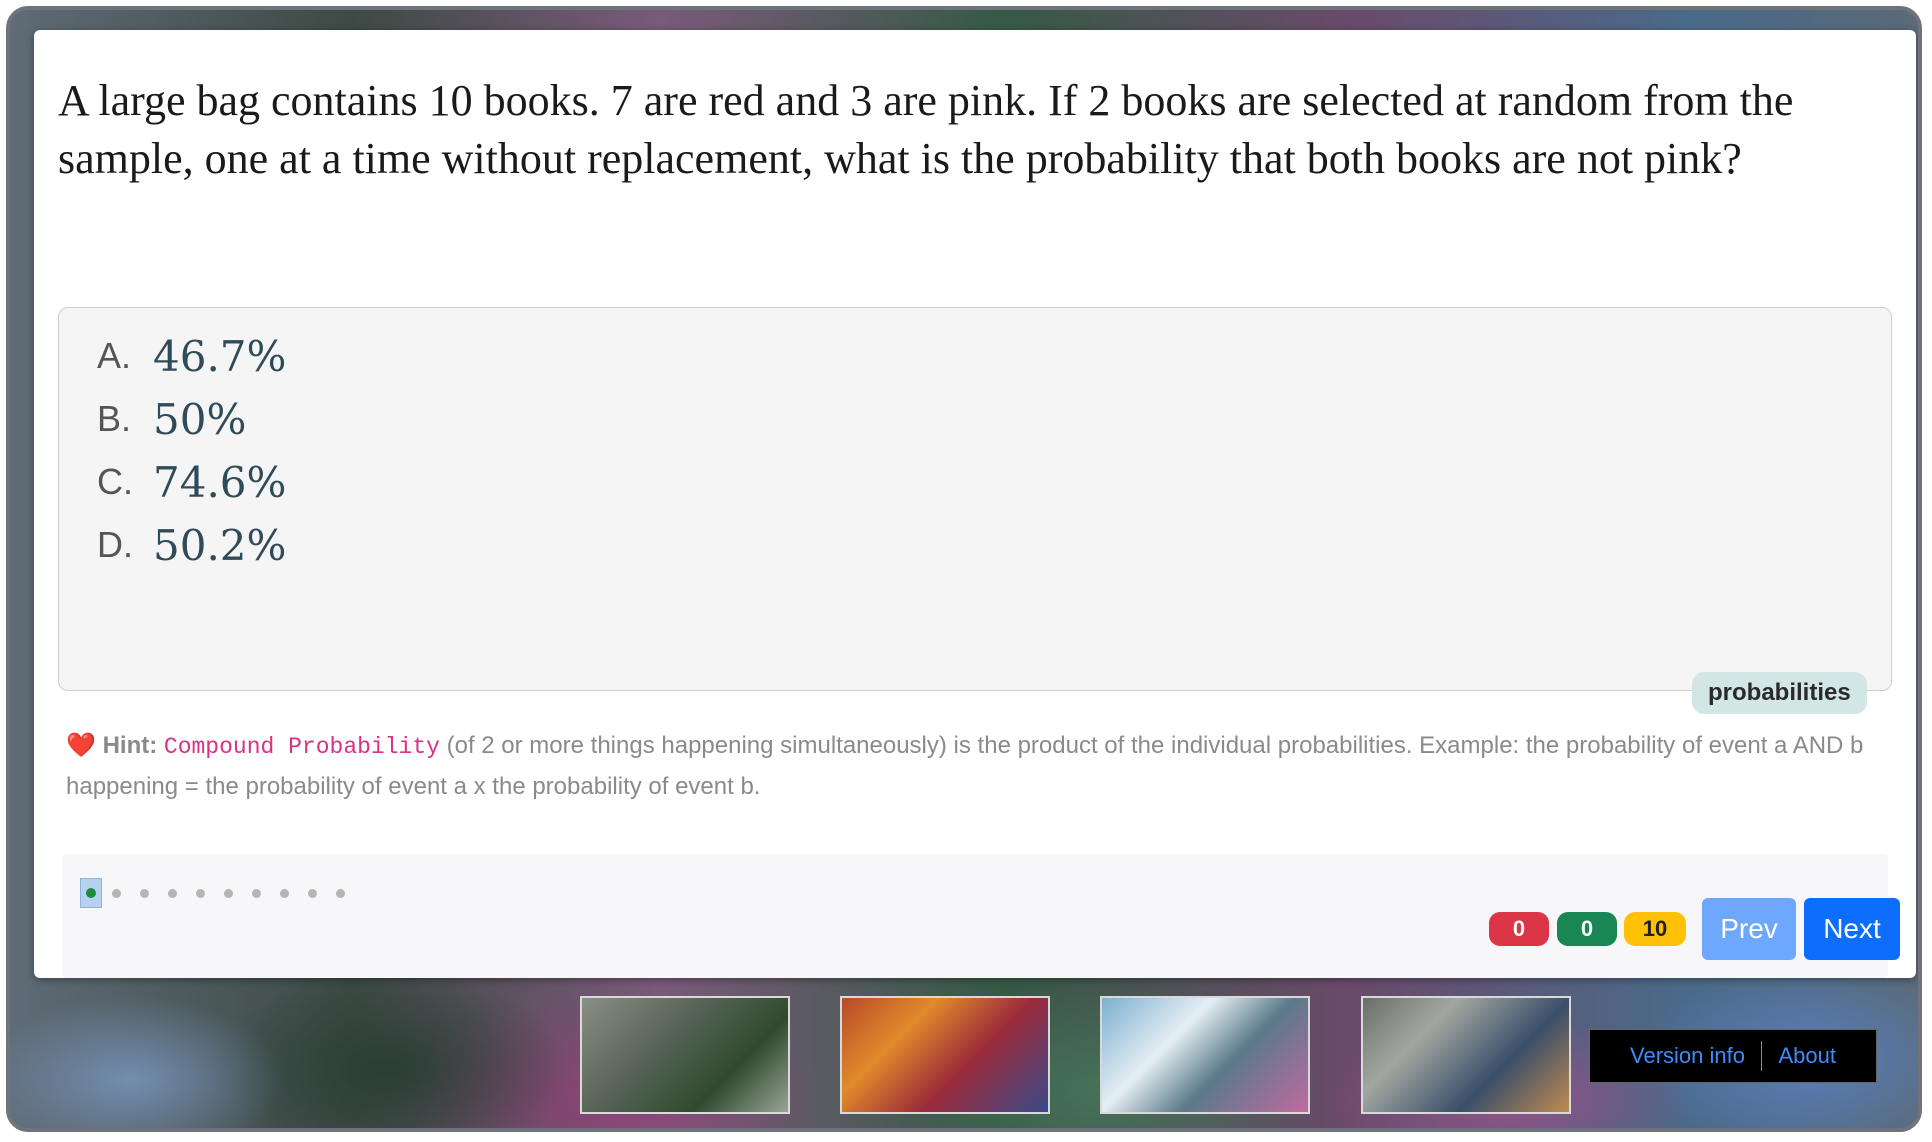 This screenshot has height=1142, width=1932. Describe the element at coordinates (301, 747) in the screenshot. I see `hint-term: Compound Probability` at that location.